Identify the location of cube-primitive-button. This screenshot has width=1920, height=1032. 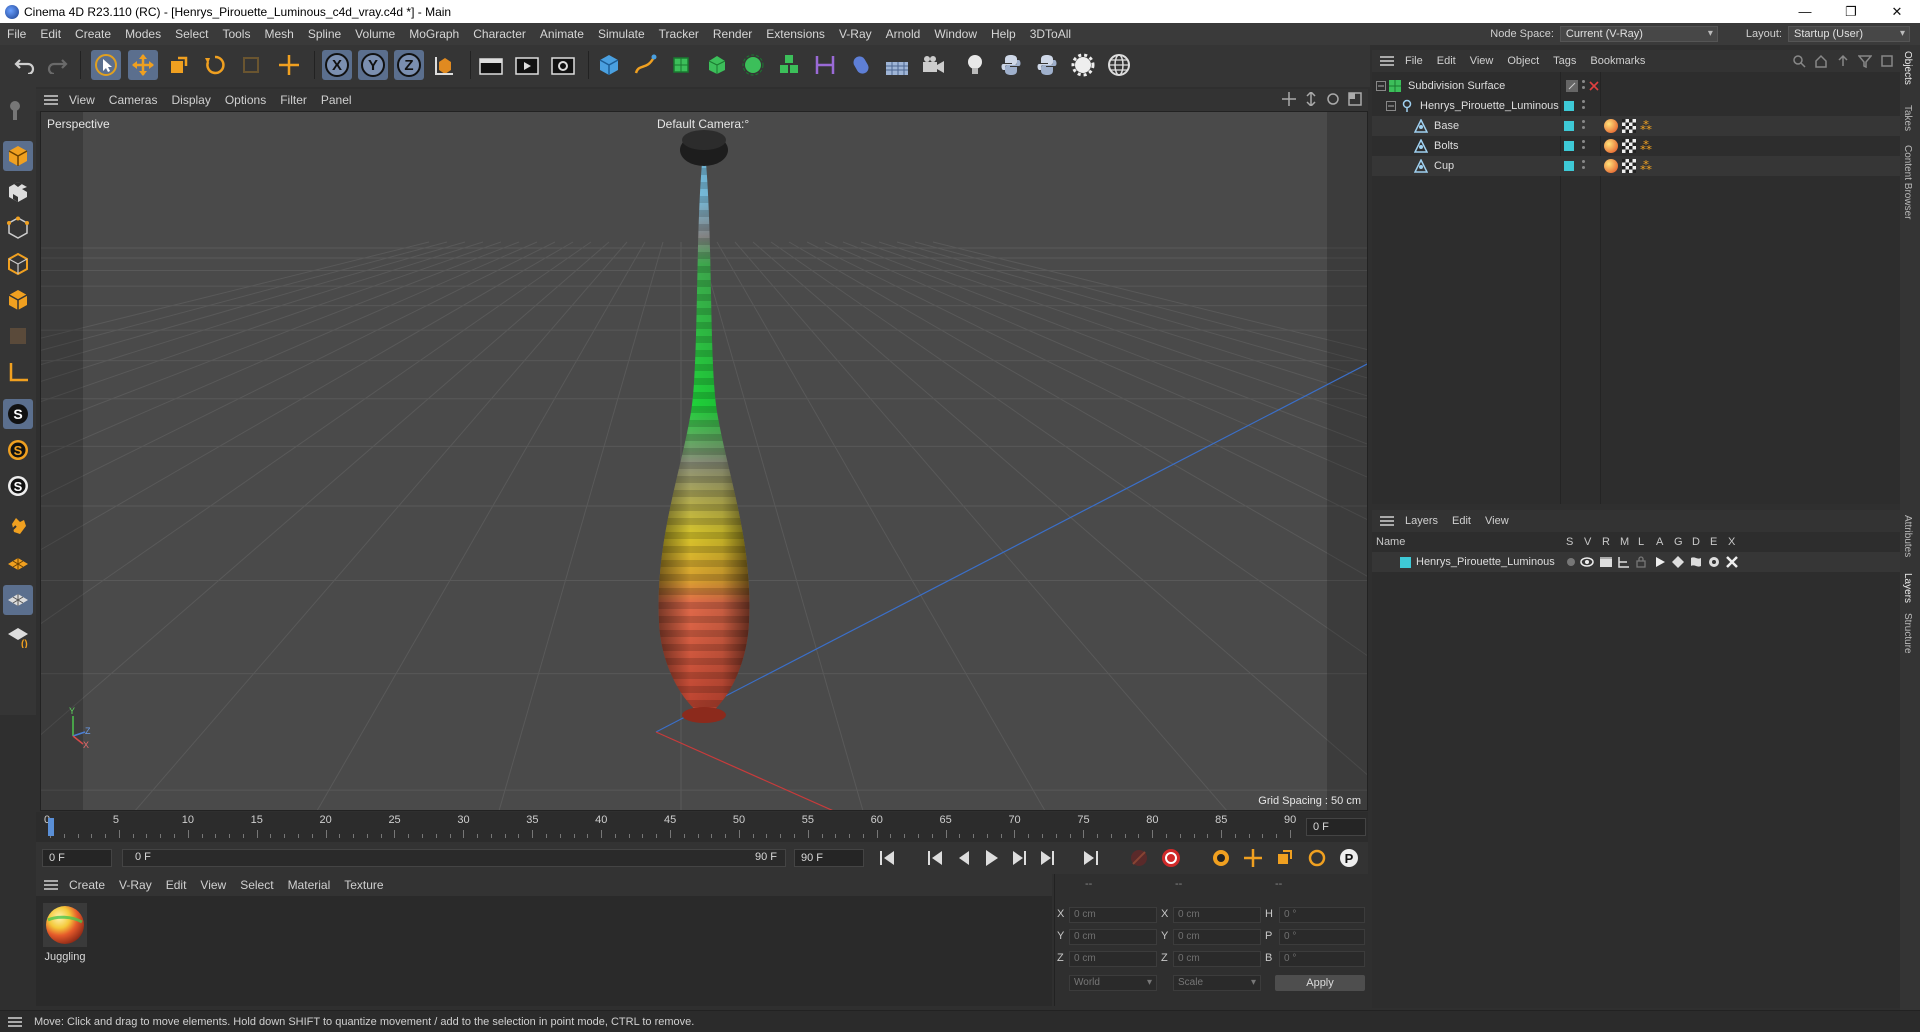
(609, 65).